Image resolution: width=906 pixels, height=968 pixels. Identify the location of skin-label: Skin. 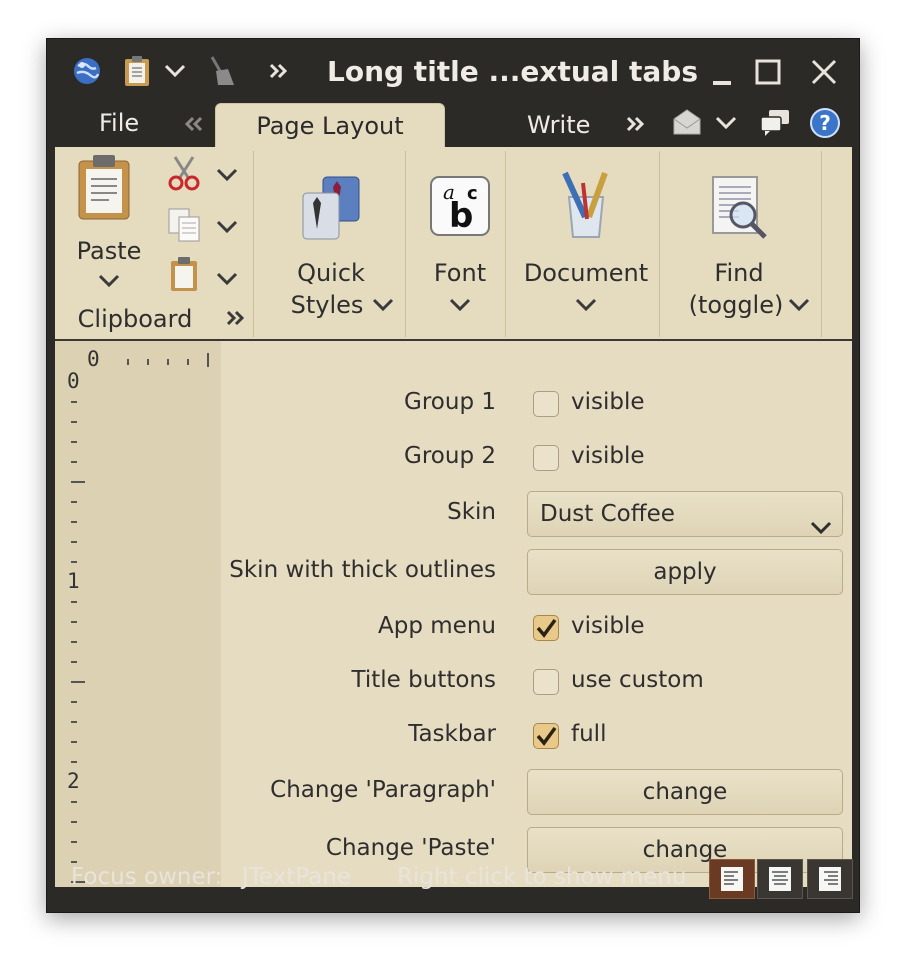
(471, 512).